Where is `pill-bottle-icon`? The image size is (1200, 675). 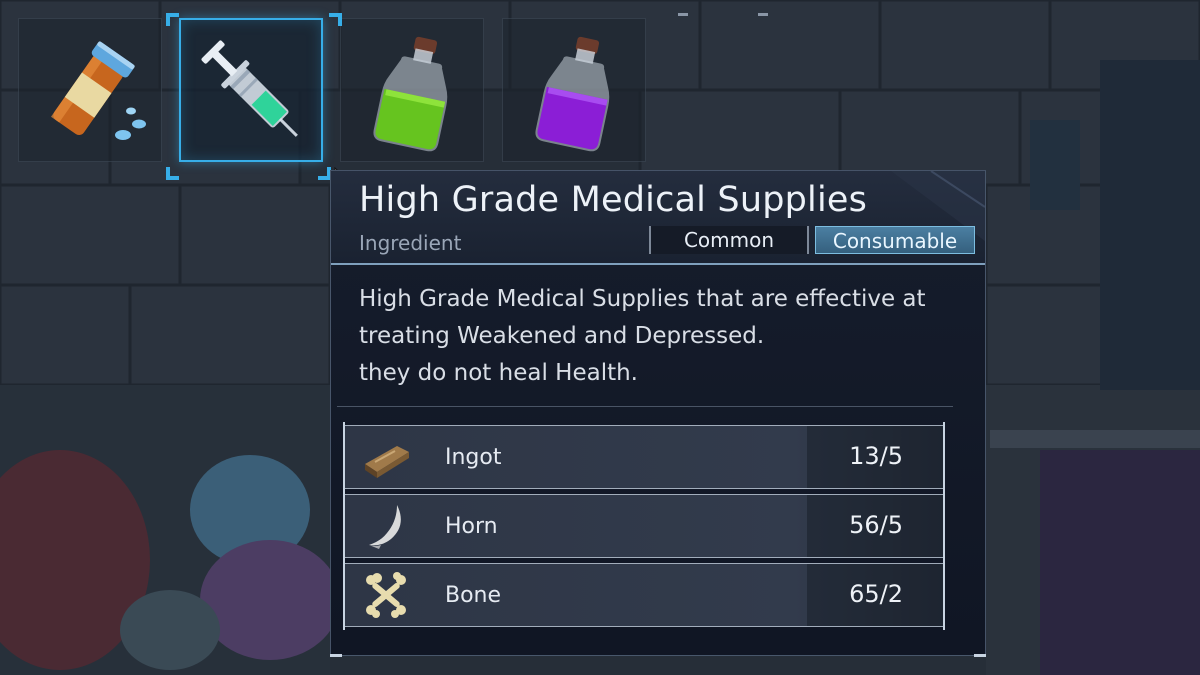
pill-bottle-icon is located at coordinates (98, 90).